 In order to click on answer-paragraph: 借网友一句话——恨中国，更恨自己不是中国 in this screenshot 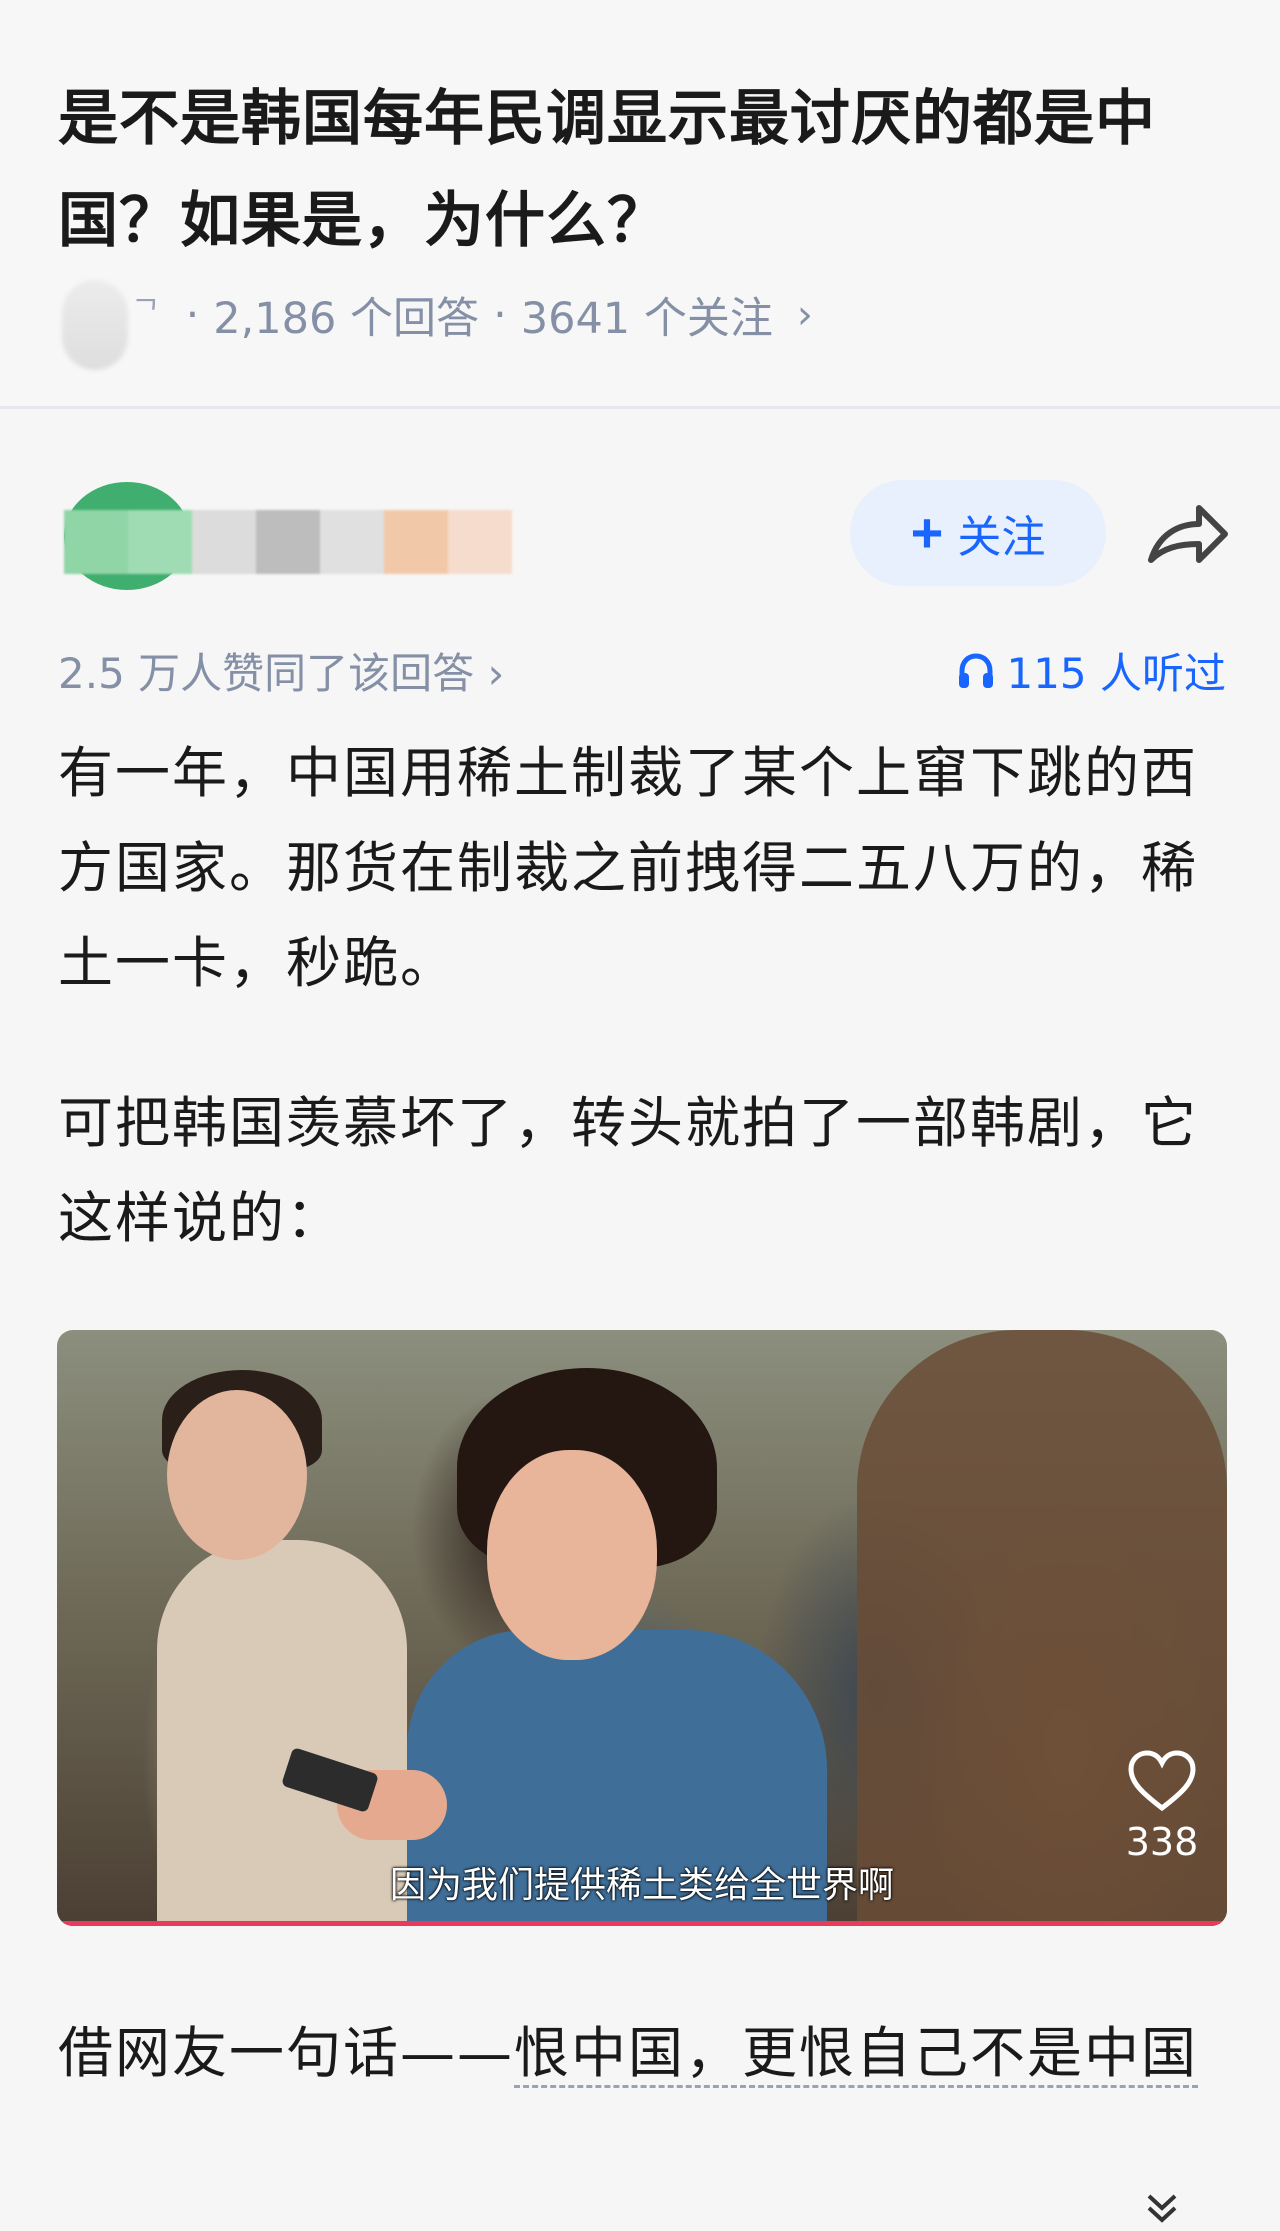, I will do `click(648, 2053)`.